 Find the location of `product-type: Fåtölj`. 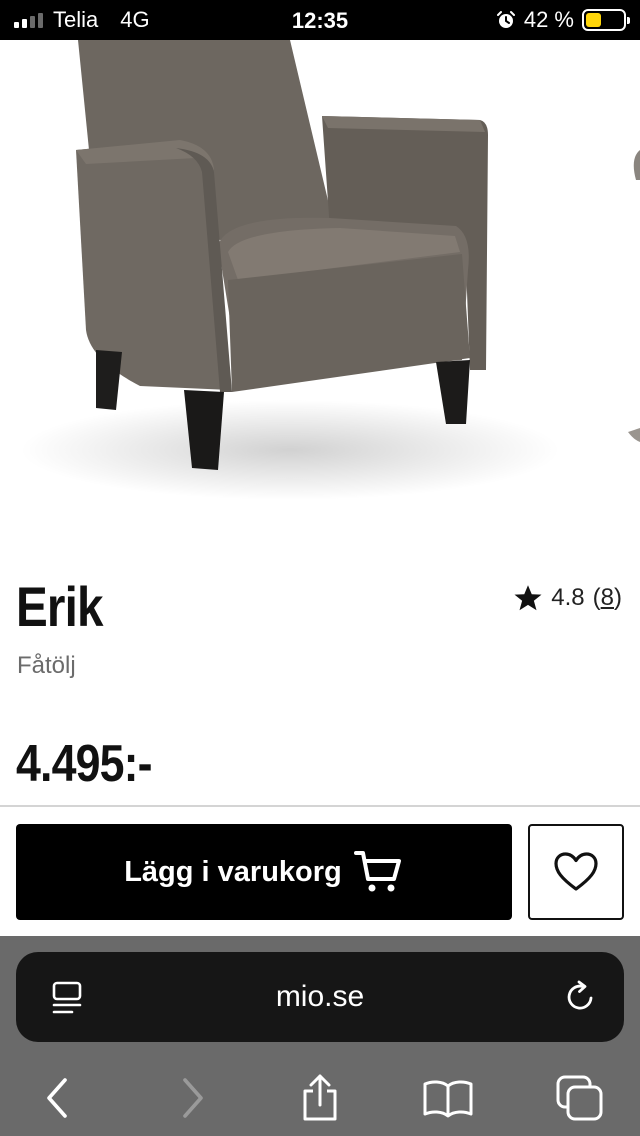

product-type: Fåtölj is located at coordinates (46, 665).